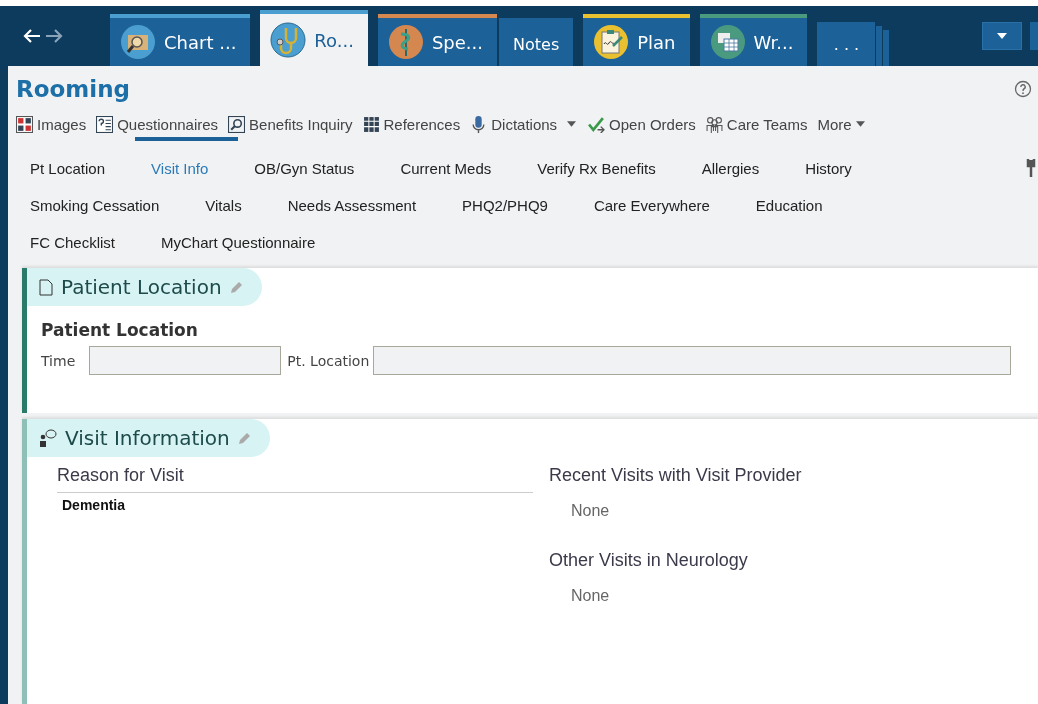 The image size is (1038, 704). Describe the element at coordinates (611, 42) in the screenshot. I see `clipboard-icon` at that location.